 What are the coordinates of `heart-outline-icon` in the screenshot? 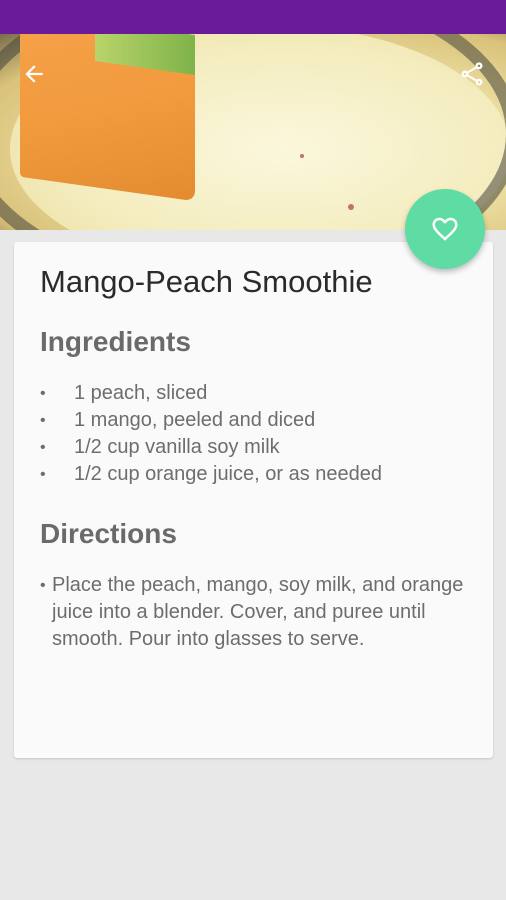 It's located at (445, 229).